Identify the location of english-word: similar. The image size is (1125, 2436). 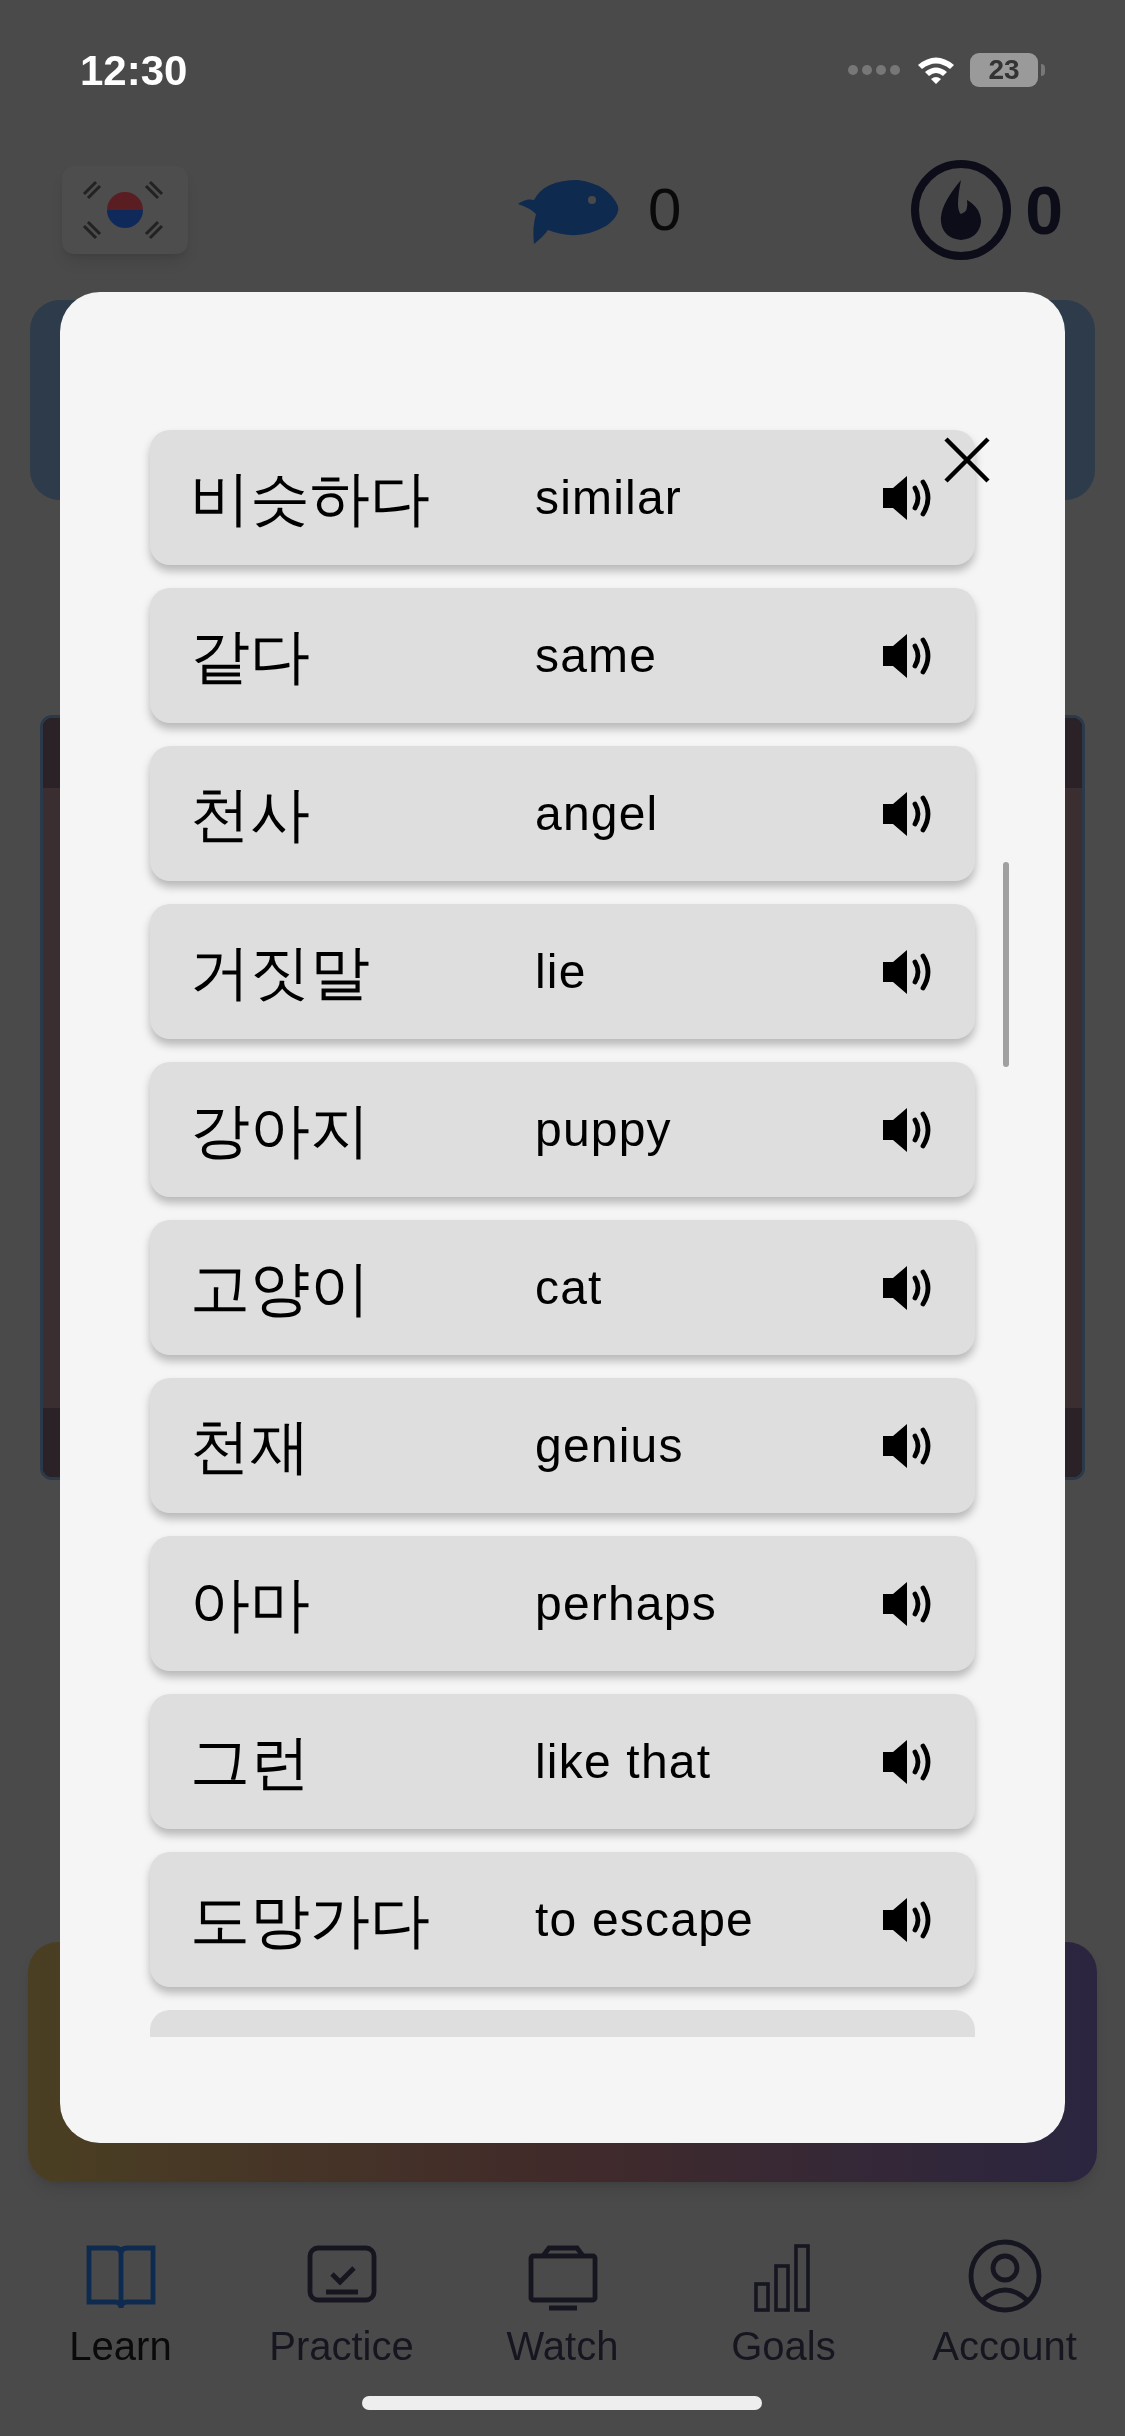
(609, 497).